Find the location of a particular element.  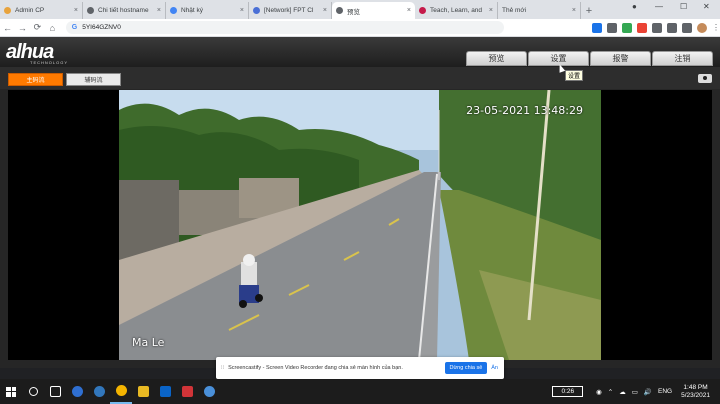

windows-taskbar: 0:26 ◉ ⌃ ☁ ▭ 🔊 ENG 1:48 PM 5/23/2021 is located at coordinates (360, 391).